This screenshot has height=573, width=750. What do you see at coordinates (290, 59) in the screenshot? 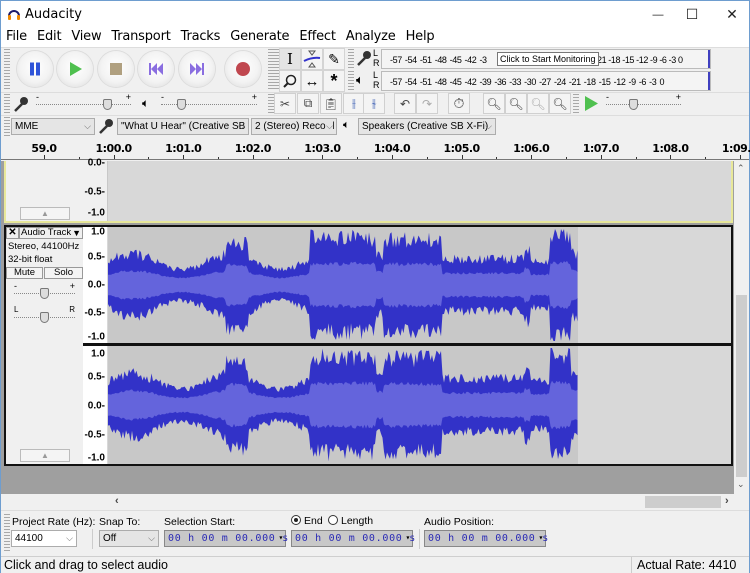
I see `selection-tool: I` at bounding box center [290, 59].